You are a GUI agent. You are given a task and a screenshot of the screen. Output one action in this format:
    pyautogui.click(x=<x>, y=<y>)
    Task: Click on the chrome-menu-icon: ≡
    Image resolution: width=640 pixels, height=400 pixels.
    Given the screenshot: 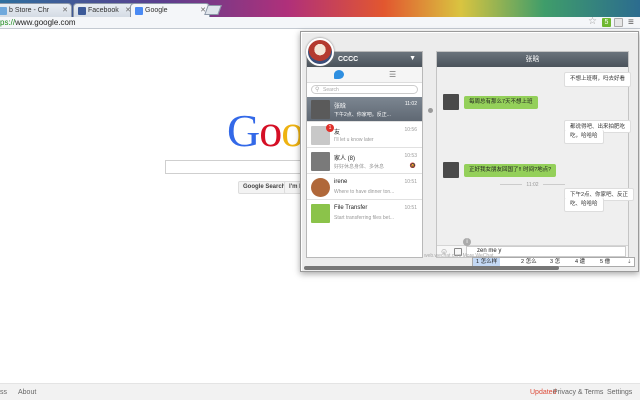 What is the action you would take?
    pyautogui.click(x=631, y=22)
    